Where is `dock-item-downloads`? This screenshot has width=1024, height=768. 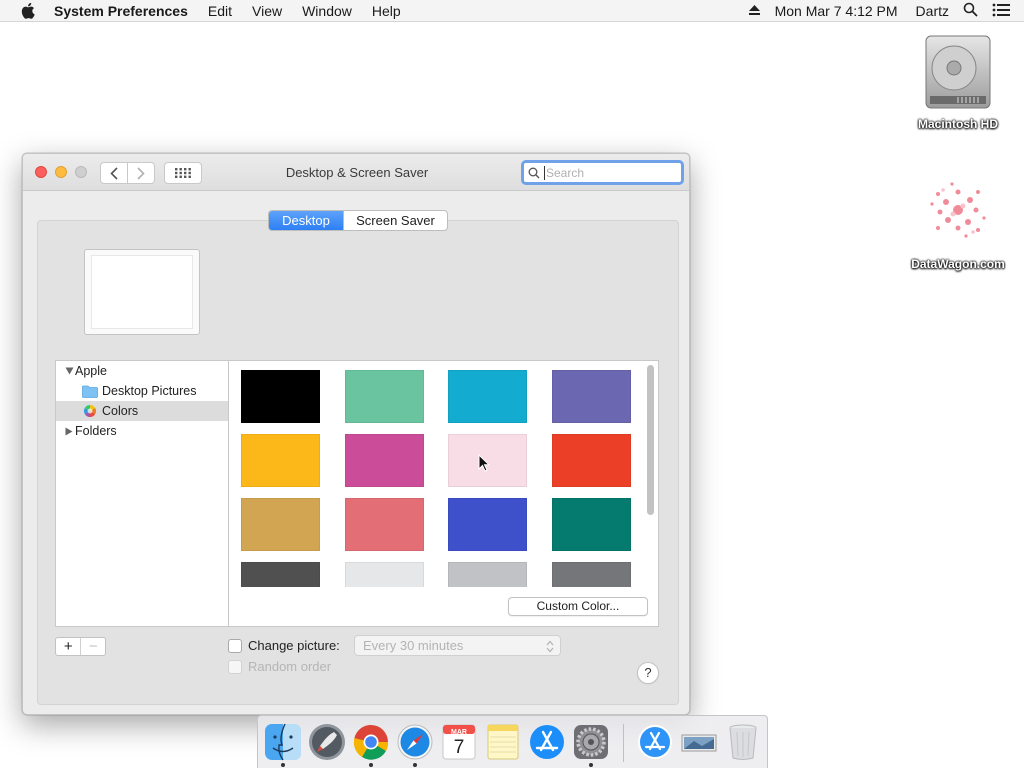 dock-item-downloads is located at coordinates (655, 742).